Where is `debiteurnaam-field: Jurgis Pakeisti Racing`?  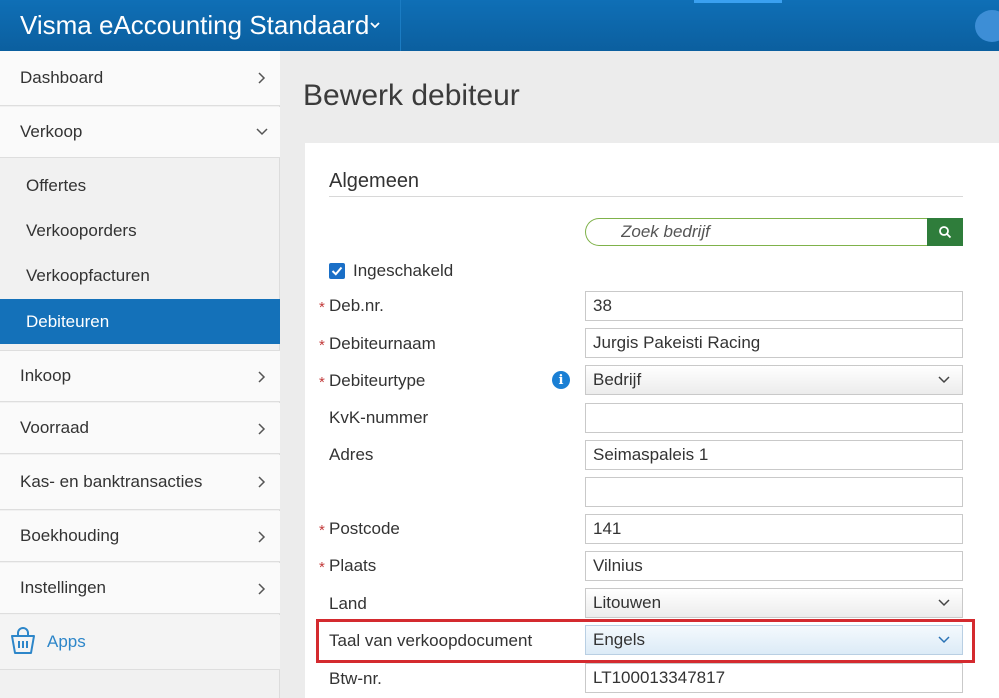
debiteurnaam-field: Jurgis Pakeisti Racing is located at coordinates (774, 343).